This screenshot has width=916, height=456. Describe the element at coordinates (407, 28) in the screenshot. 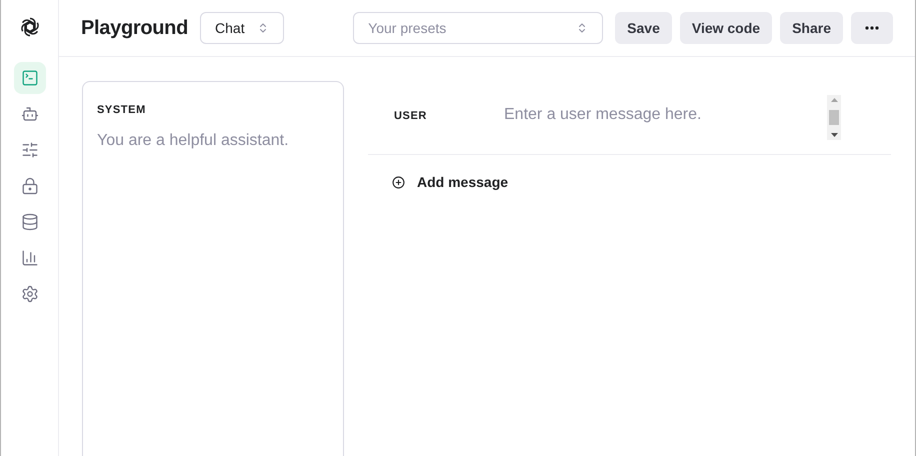

I see `presets-placeholder: Your presets` at that location.